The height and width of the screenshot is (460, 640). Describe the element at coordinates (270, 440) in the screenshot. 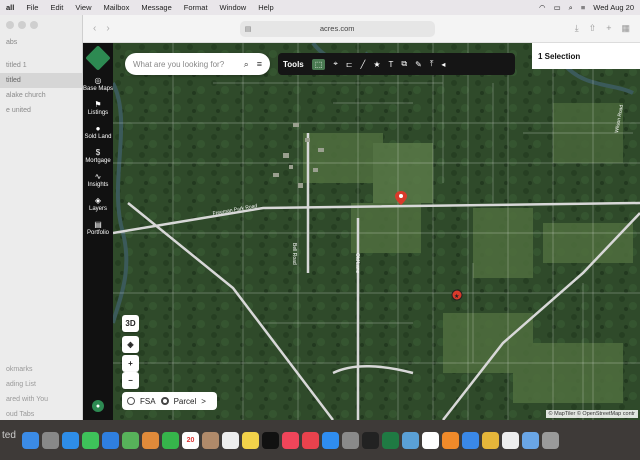

I see `tv-icon` at that location.